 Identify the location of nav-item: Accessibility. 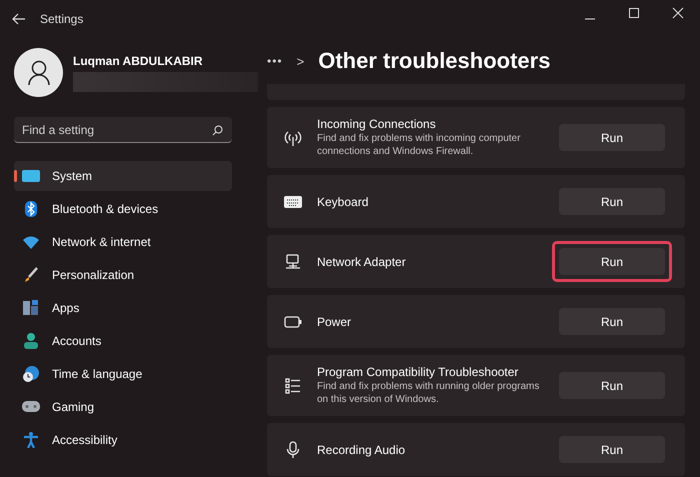
(123, 440).